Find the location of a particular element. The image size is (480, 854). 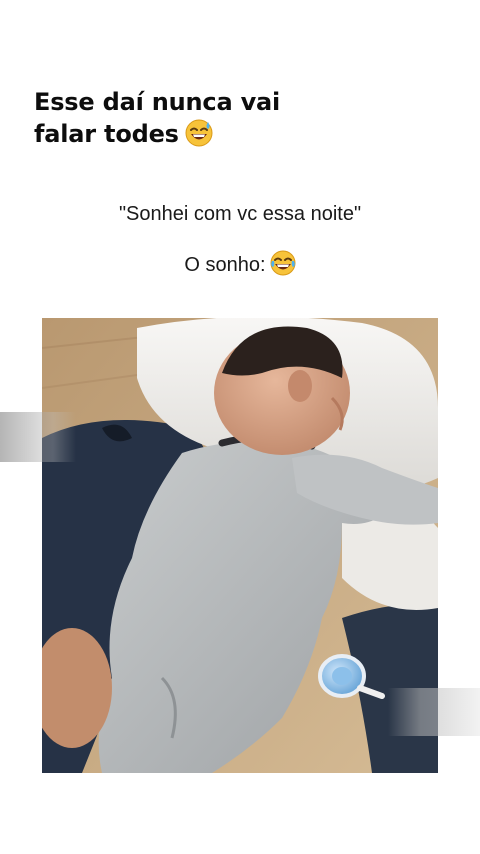

dream-answer: O sonho: is located at coordinates (225, 265).